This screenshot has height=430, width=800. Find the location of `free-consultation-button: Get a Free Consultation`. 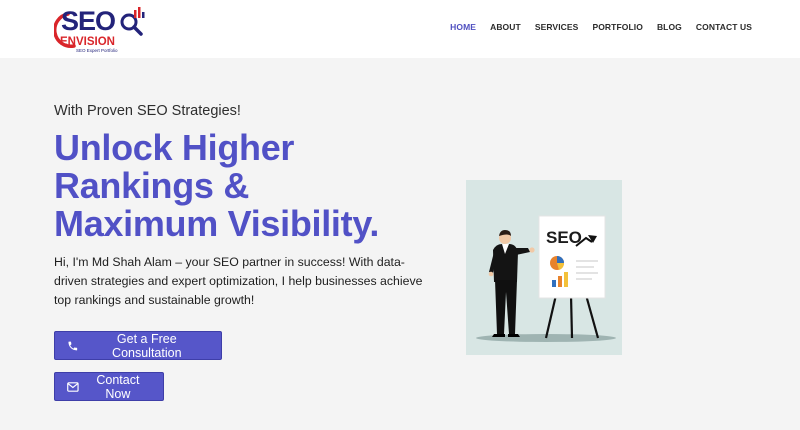

free-consultation-button: Get a Free Consultation is located at coordinates (138, 345).